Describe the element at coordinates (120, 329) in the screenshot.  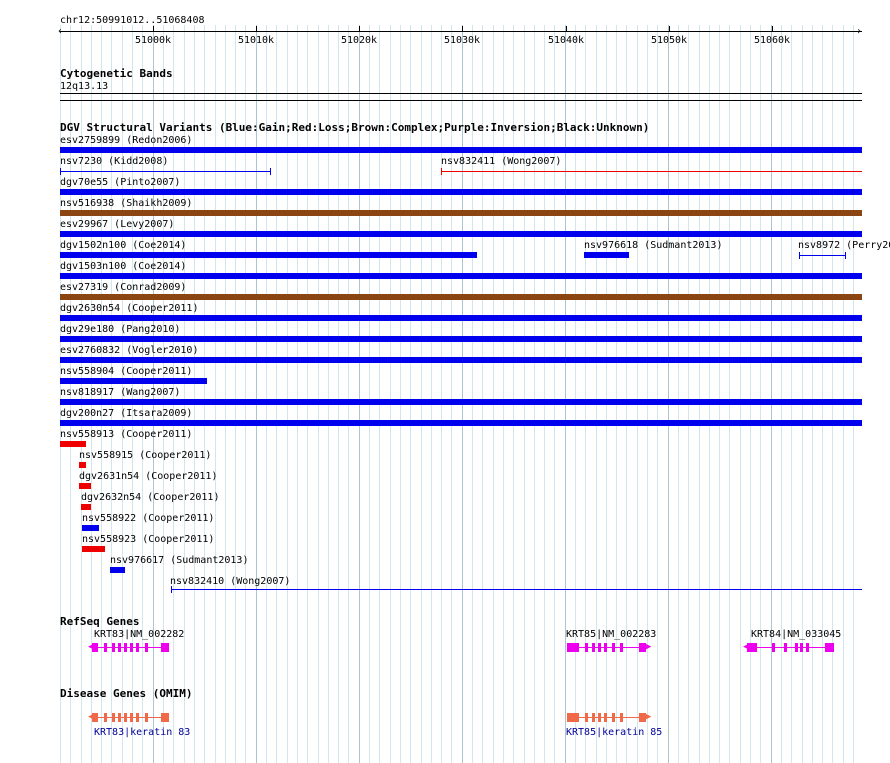
I see `variant-label: dgv29e180 (Pang2010)` at that location.